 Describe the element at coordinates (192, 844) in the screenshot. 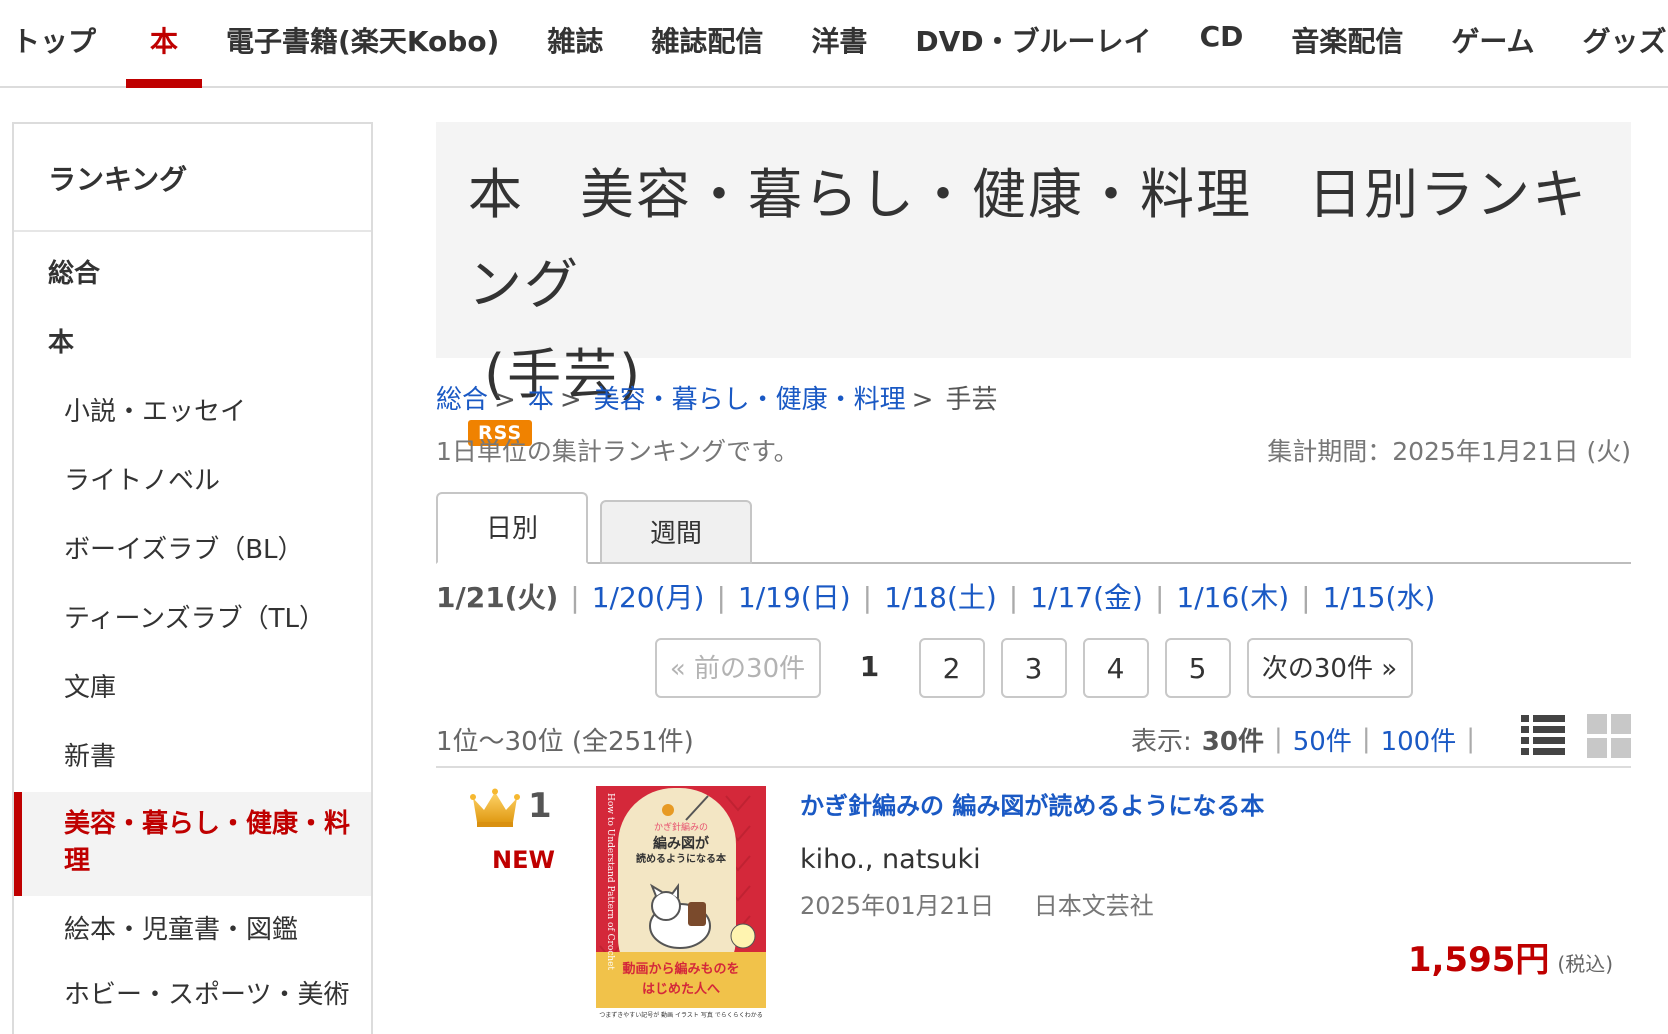

I see `sidebar-item-beauty-living-health-cooking: 美容・暮らし・健康・料理` at that location.